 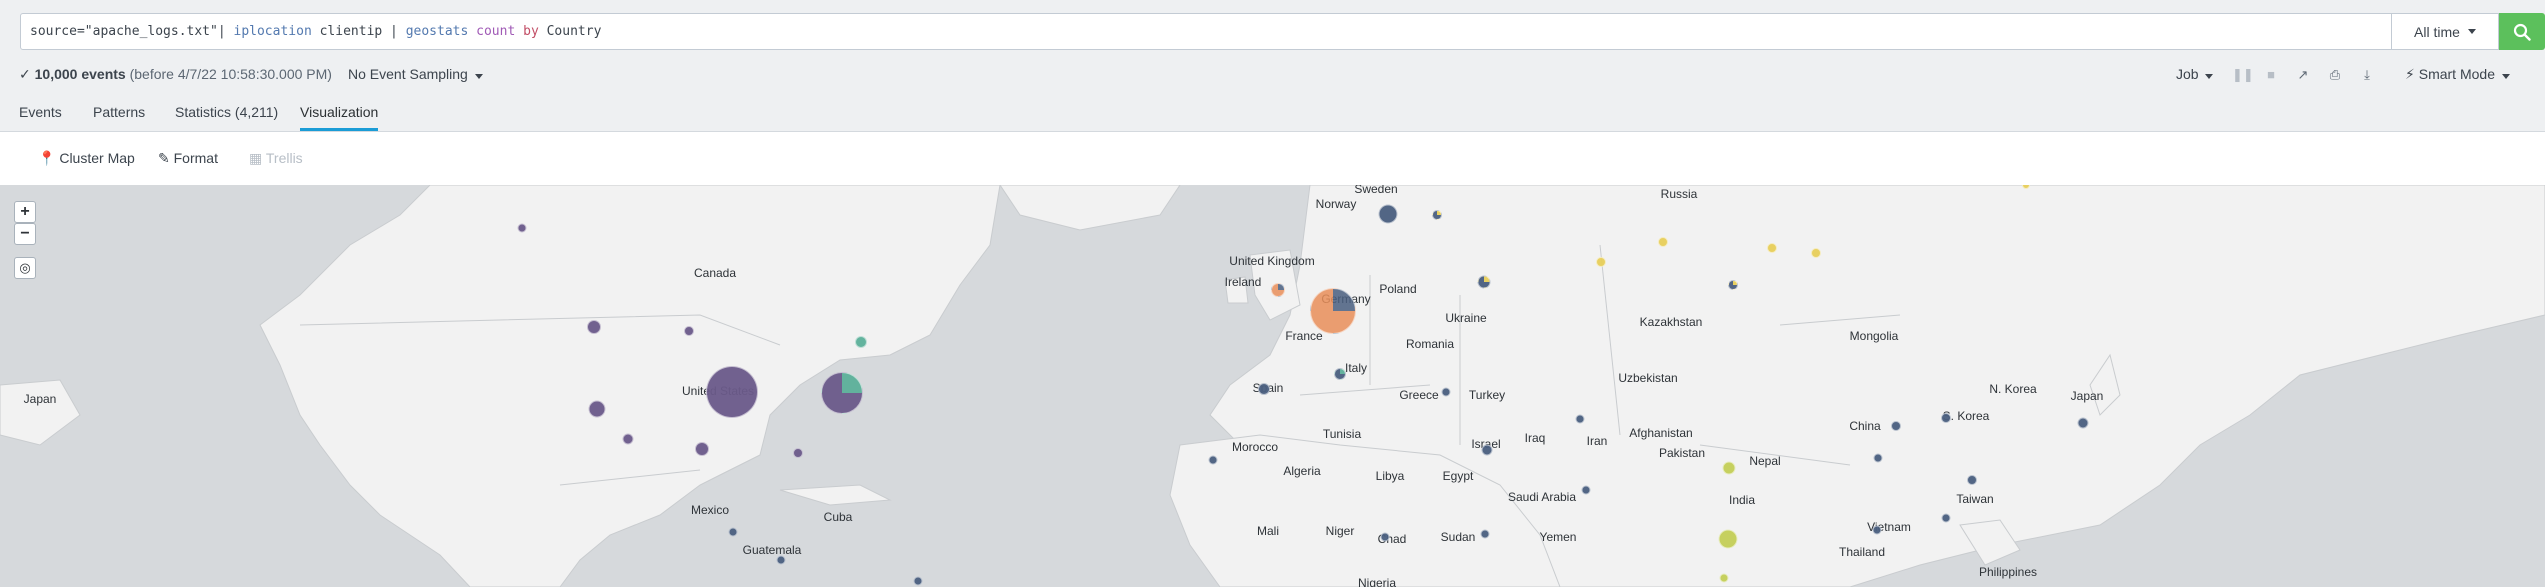 What do you see at coordinates (2271, 75) in the screenshot?
I see `stop-icon: ■` at bounding box center [2271, 75].